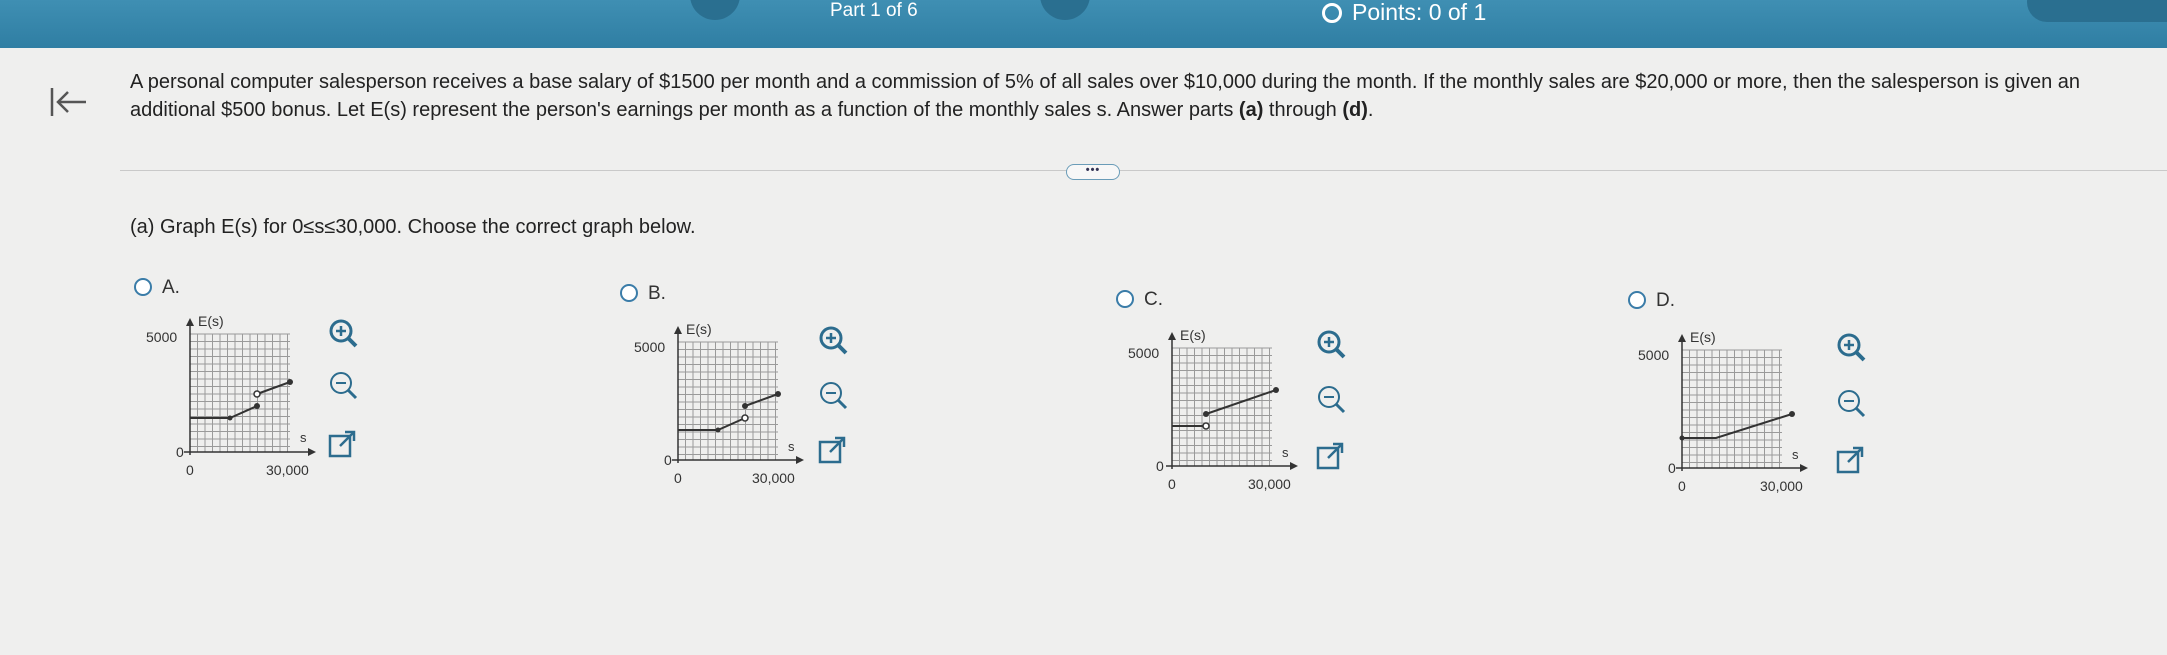 The height and width of the screenshot is (655, 2167). Describe the element at coordinates (1143, 170) in the screenshot. I see `section-divider` at that location.